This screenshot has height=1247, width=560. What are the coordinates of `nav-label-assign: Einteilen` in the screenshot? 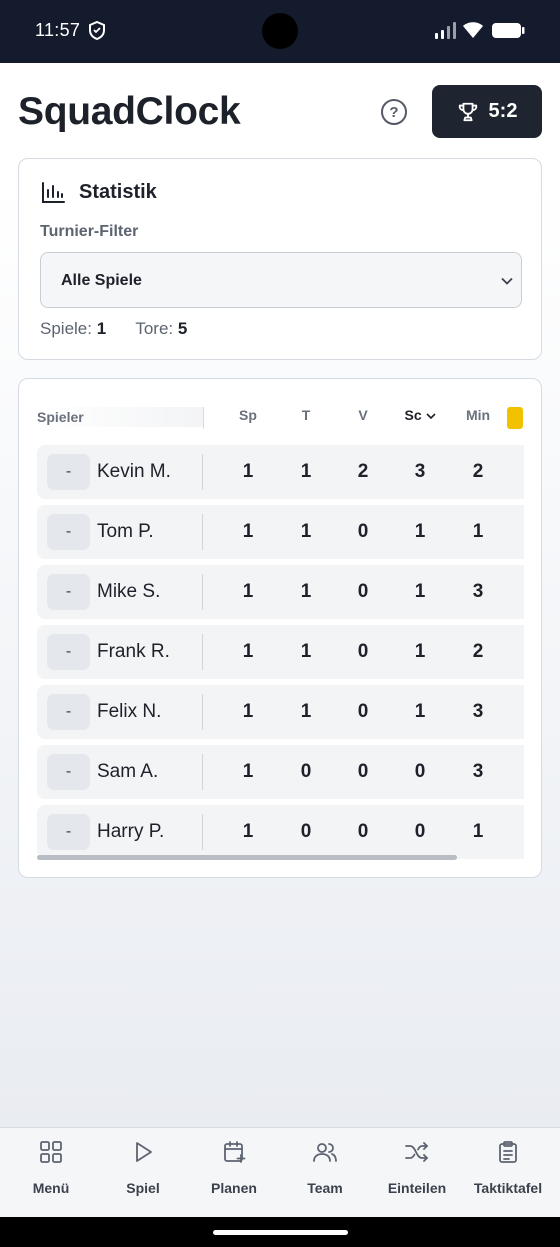 It's located at (417, 1188).